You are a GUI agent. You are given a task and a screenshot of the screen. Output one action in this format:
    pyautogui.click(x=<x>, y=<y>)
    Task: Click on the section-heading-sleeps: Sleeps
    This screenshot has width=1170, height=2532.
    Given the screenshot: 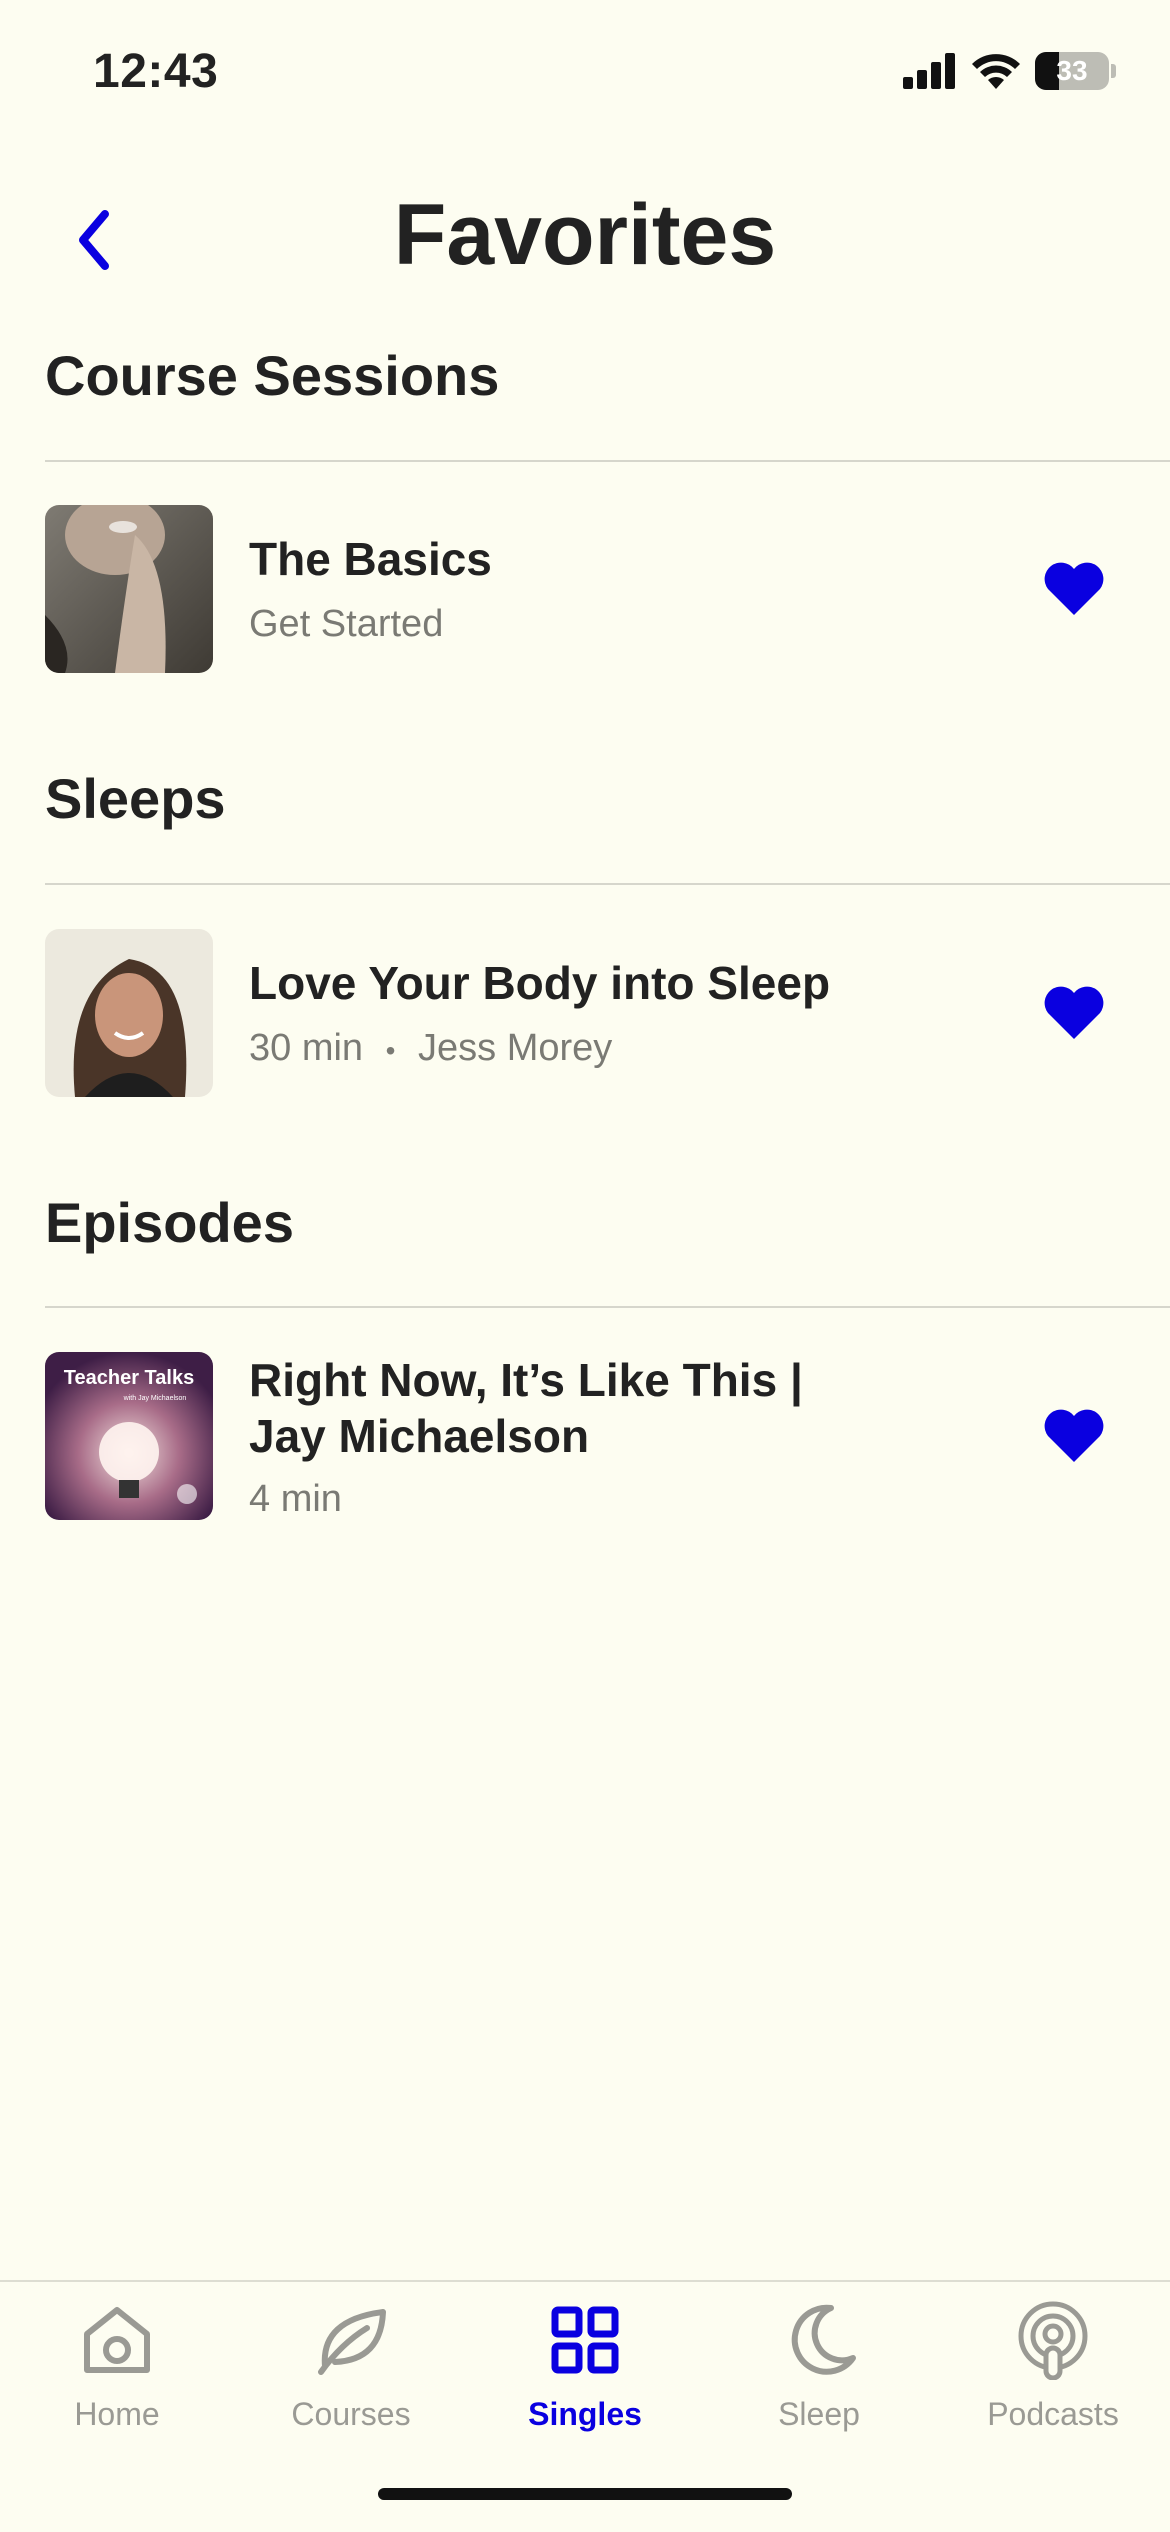 What is the action you would take?
    pyautogui.click(x=135, y=798)
    